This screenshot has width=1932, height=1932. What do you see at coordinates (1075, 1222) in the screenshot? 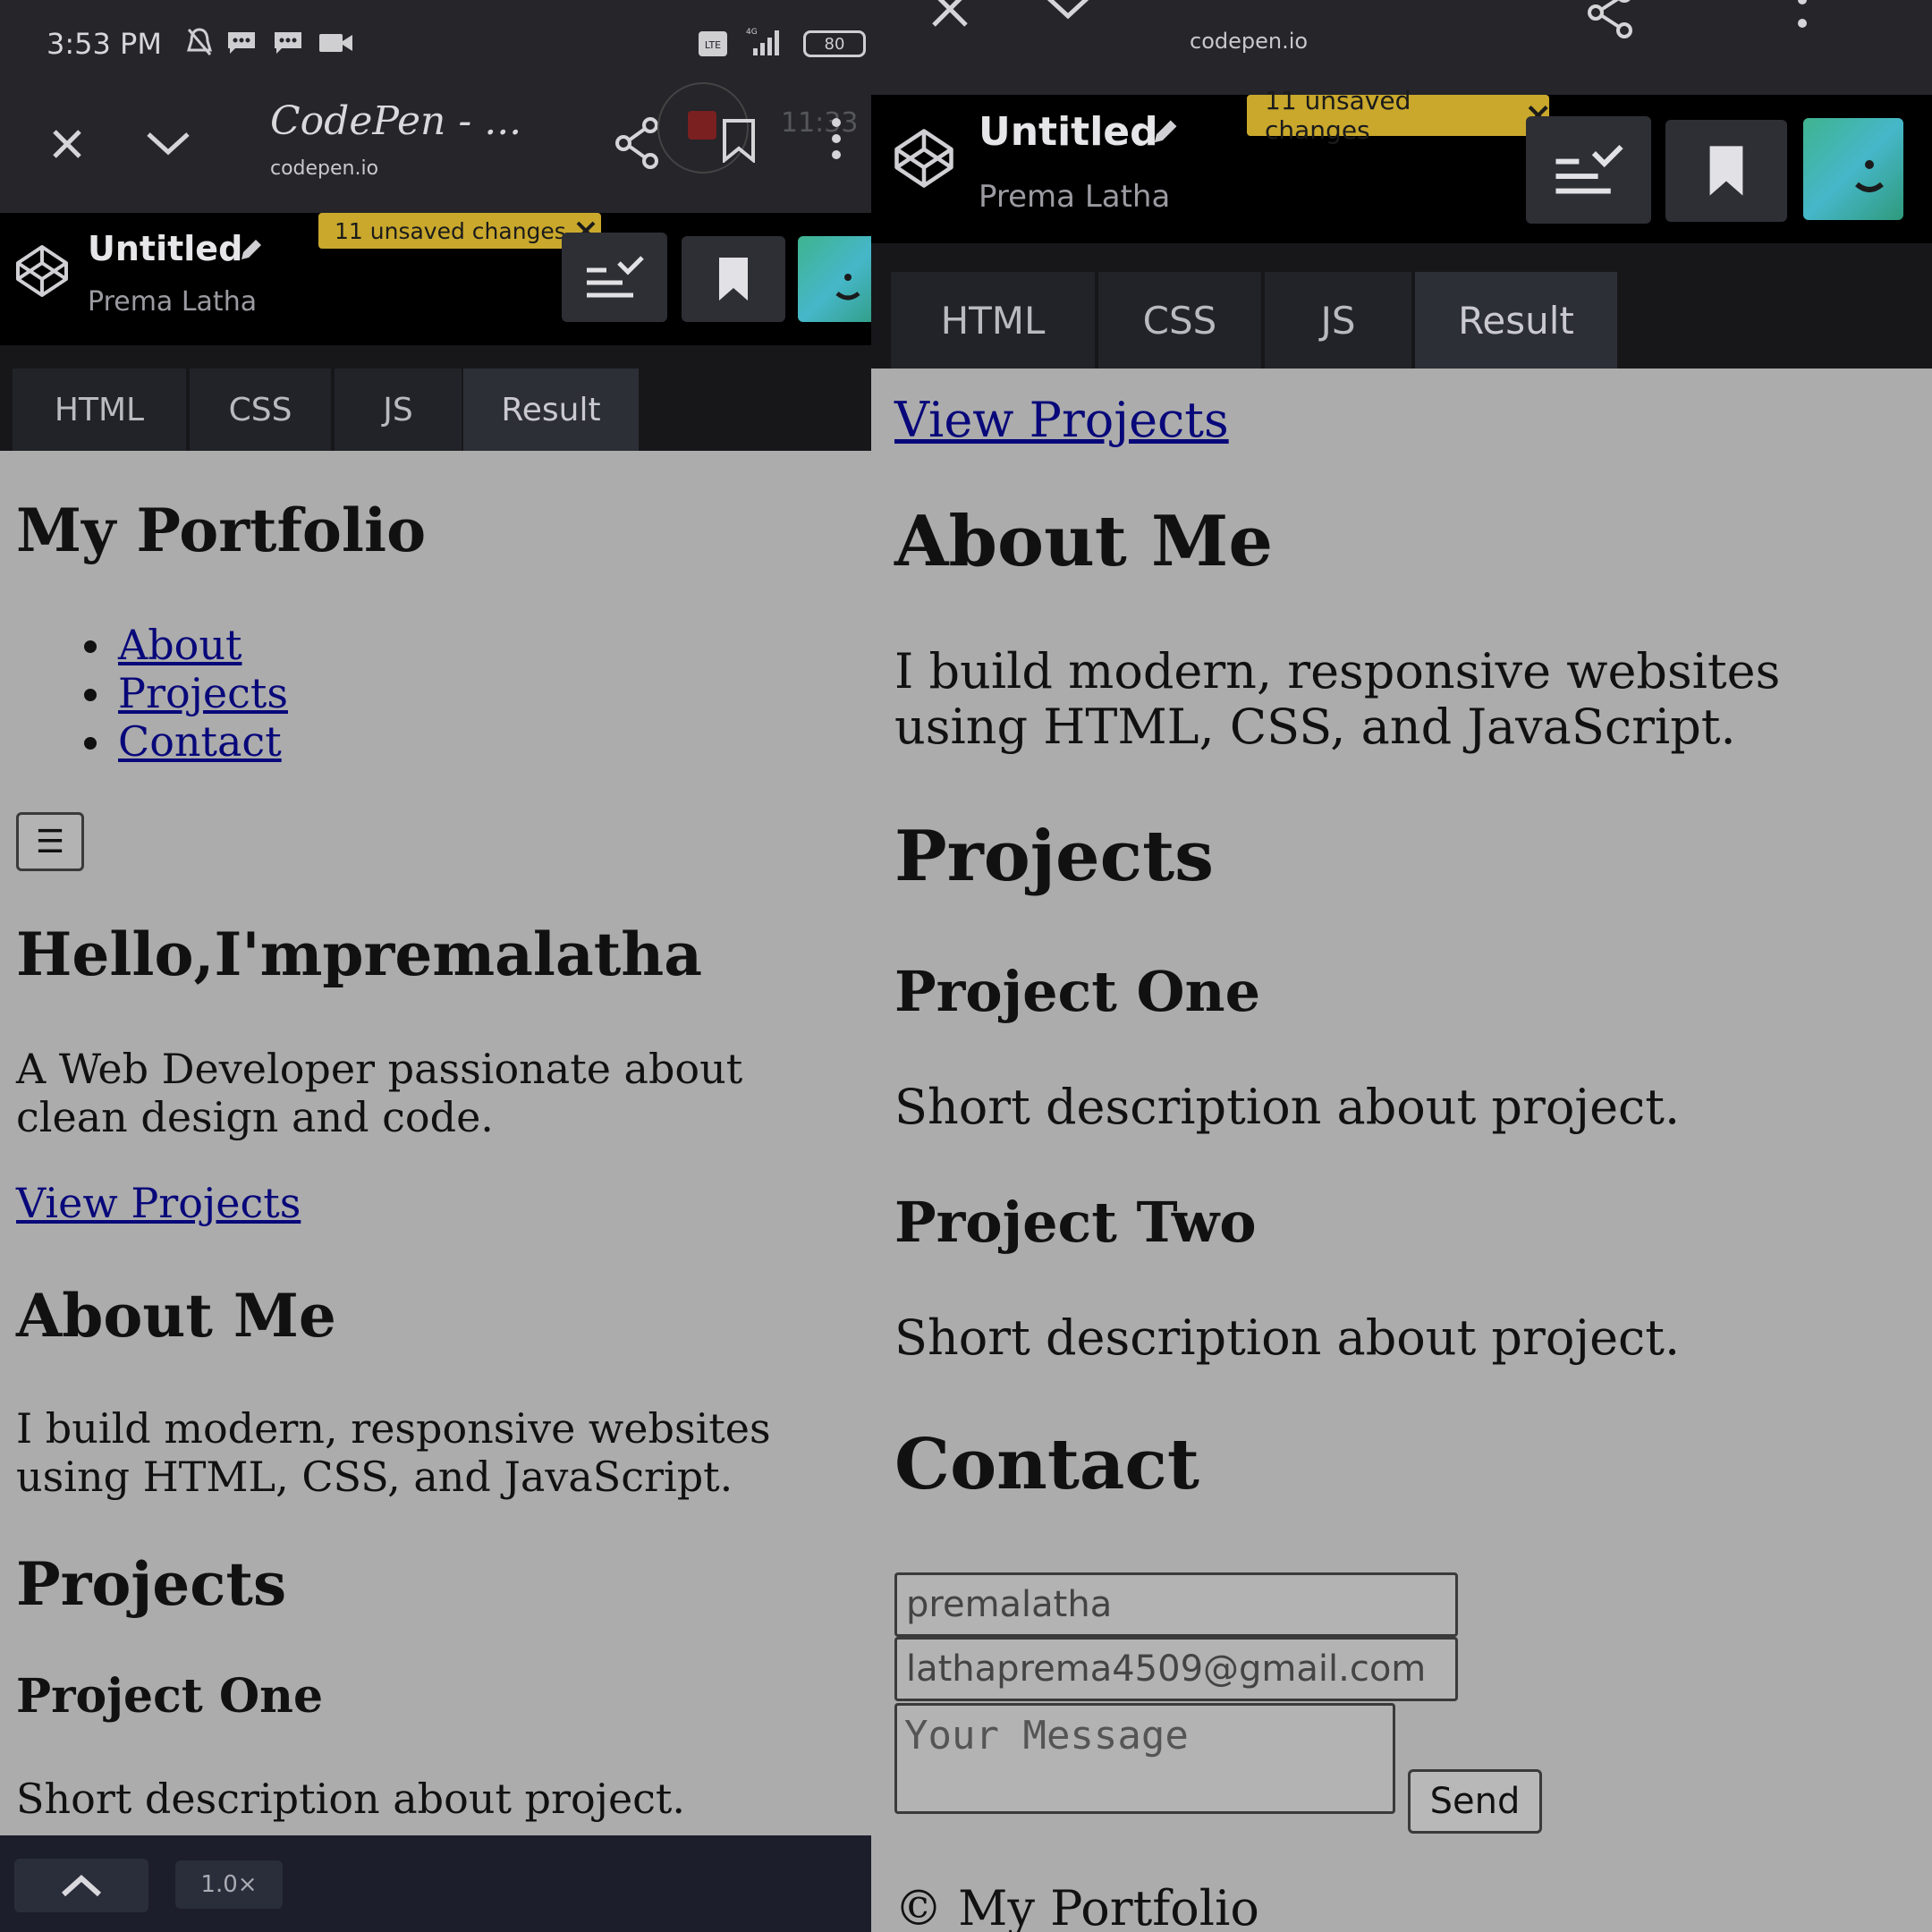
I see `project-title: Project Two` at bounding box center [1075, 1222].